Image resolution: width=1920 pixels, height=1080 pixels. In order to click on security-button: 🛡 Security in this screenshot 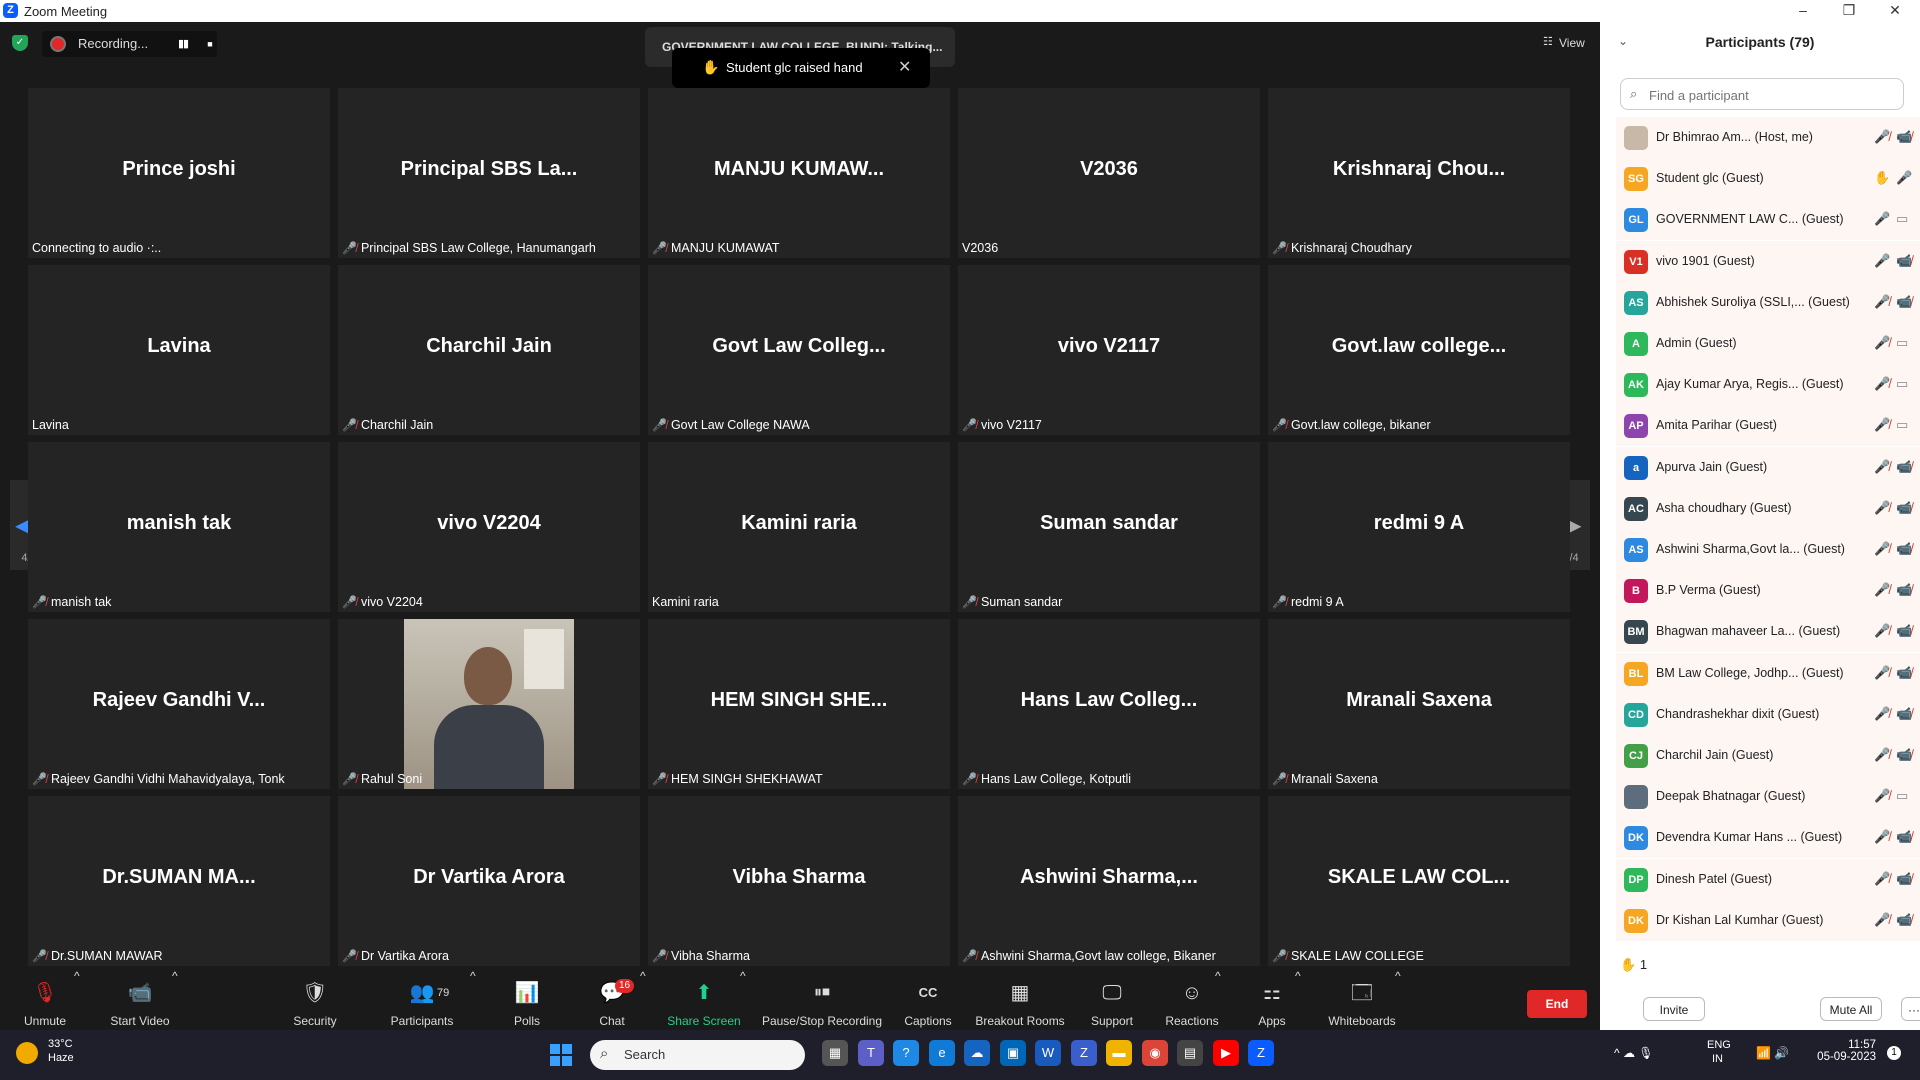, I will do `click(315, 999)`.